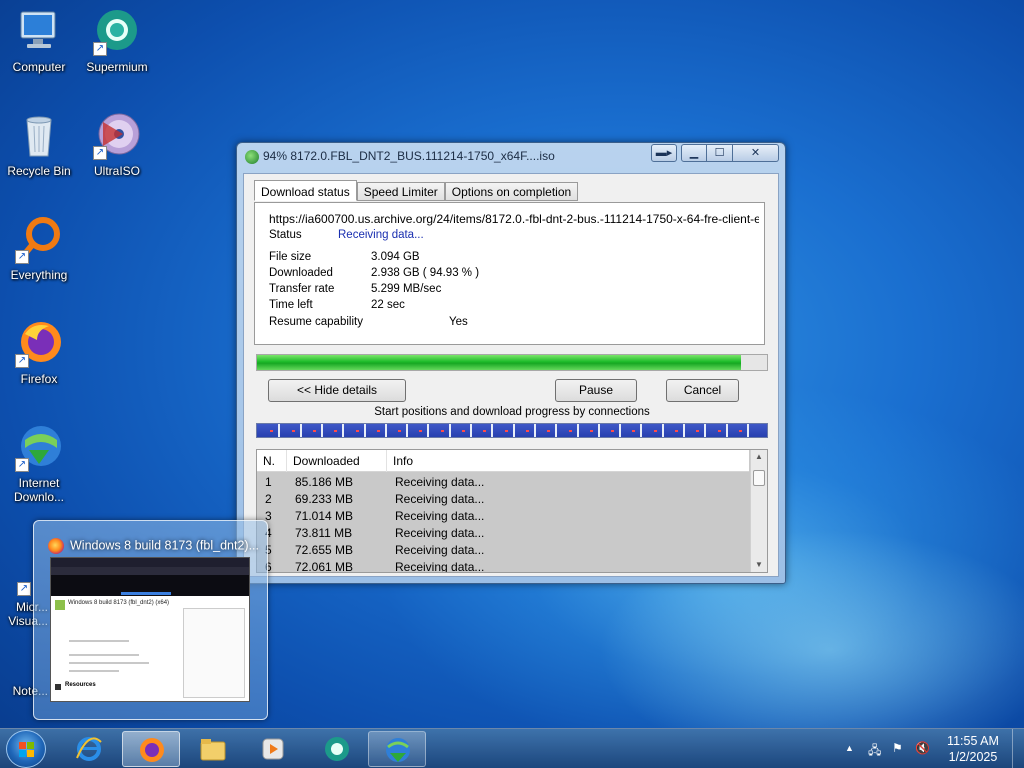  I want to click on field-label: Downloaded, so click(301, 273).